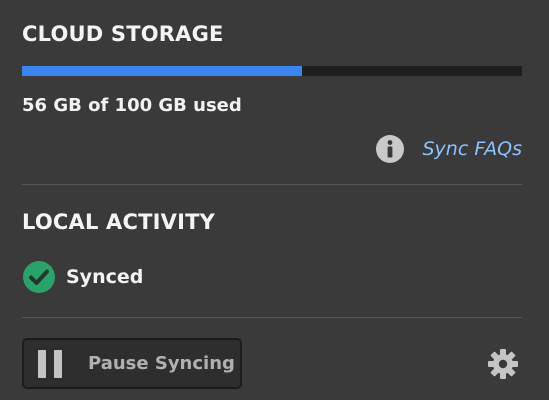  What do you see at coordinates (119, 222) in the screenshot?
I see `local-activity-title: LOCAL ACTIVITY` at bounding box center [119, 222].